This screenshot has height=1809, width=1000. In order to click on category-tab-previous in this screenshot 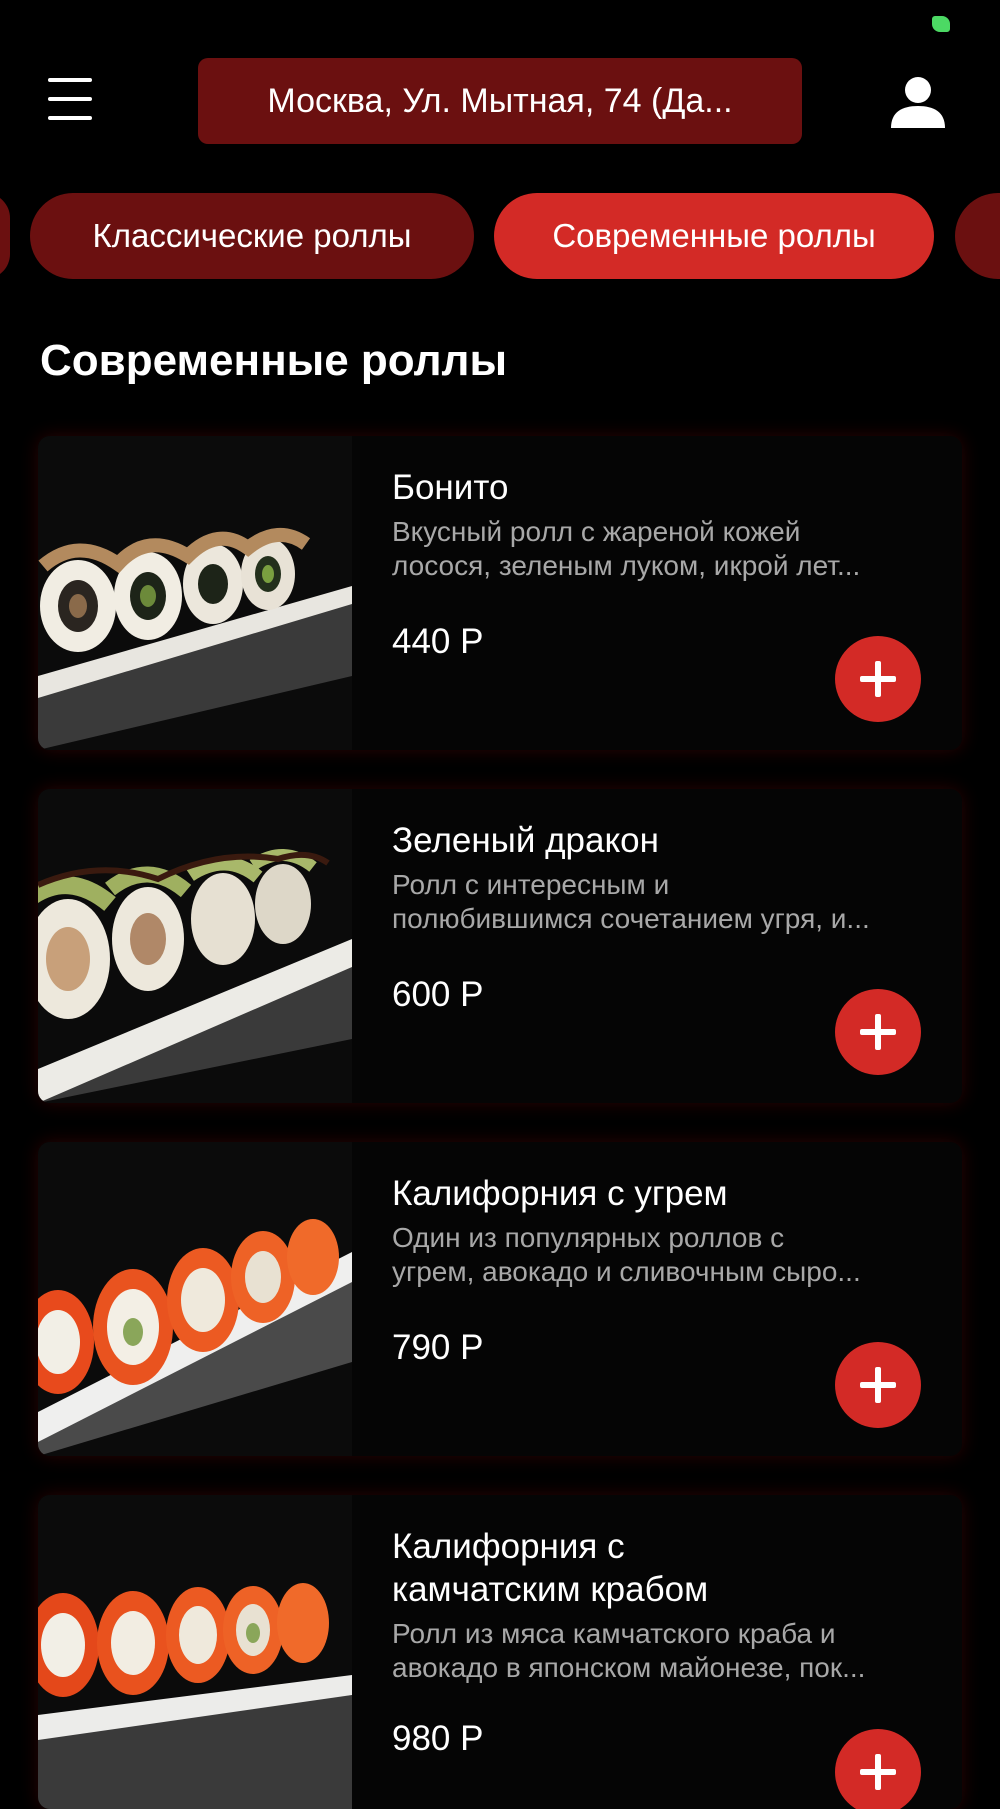, I will do `click(5, 236)`.